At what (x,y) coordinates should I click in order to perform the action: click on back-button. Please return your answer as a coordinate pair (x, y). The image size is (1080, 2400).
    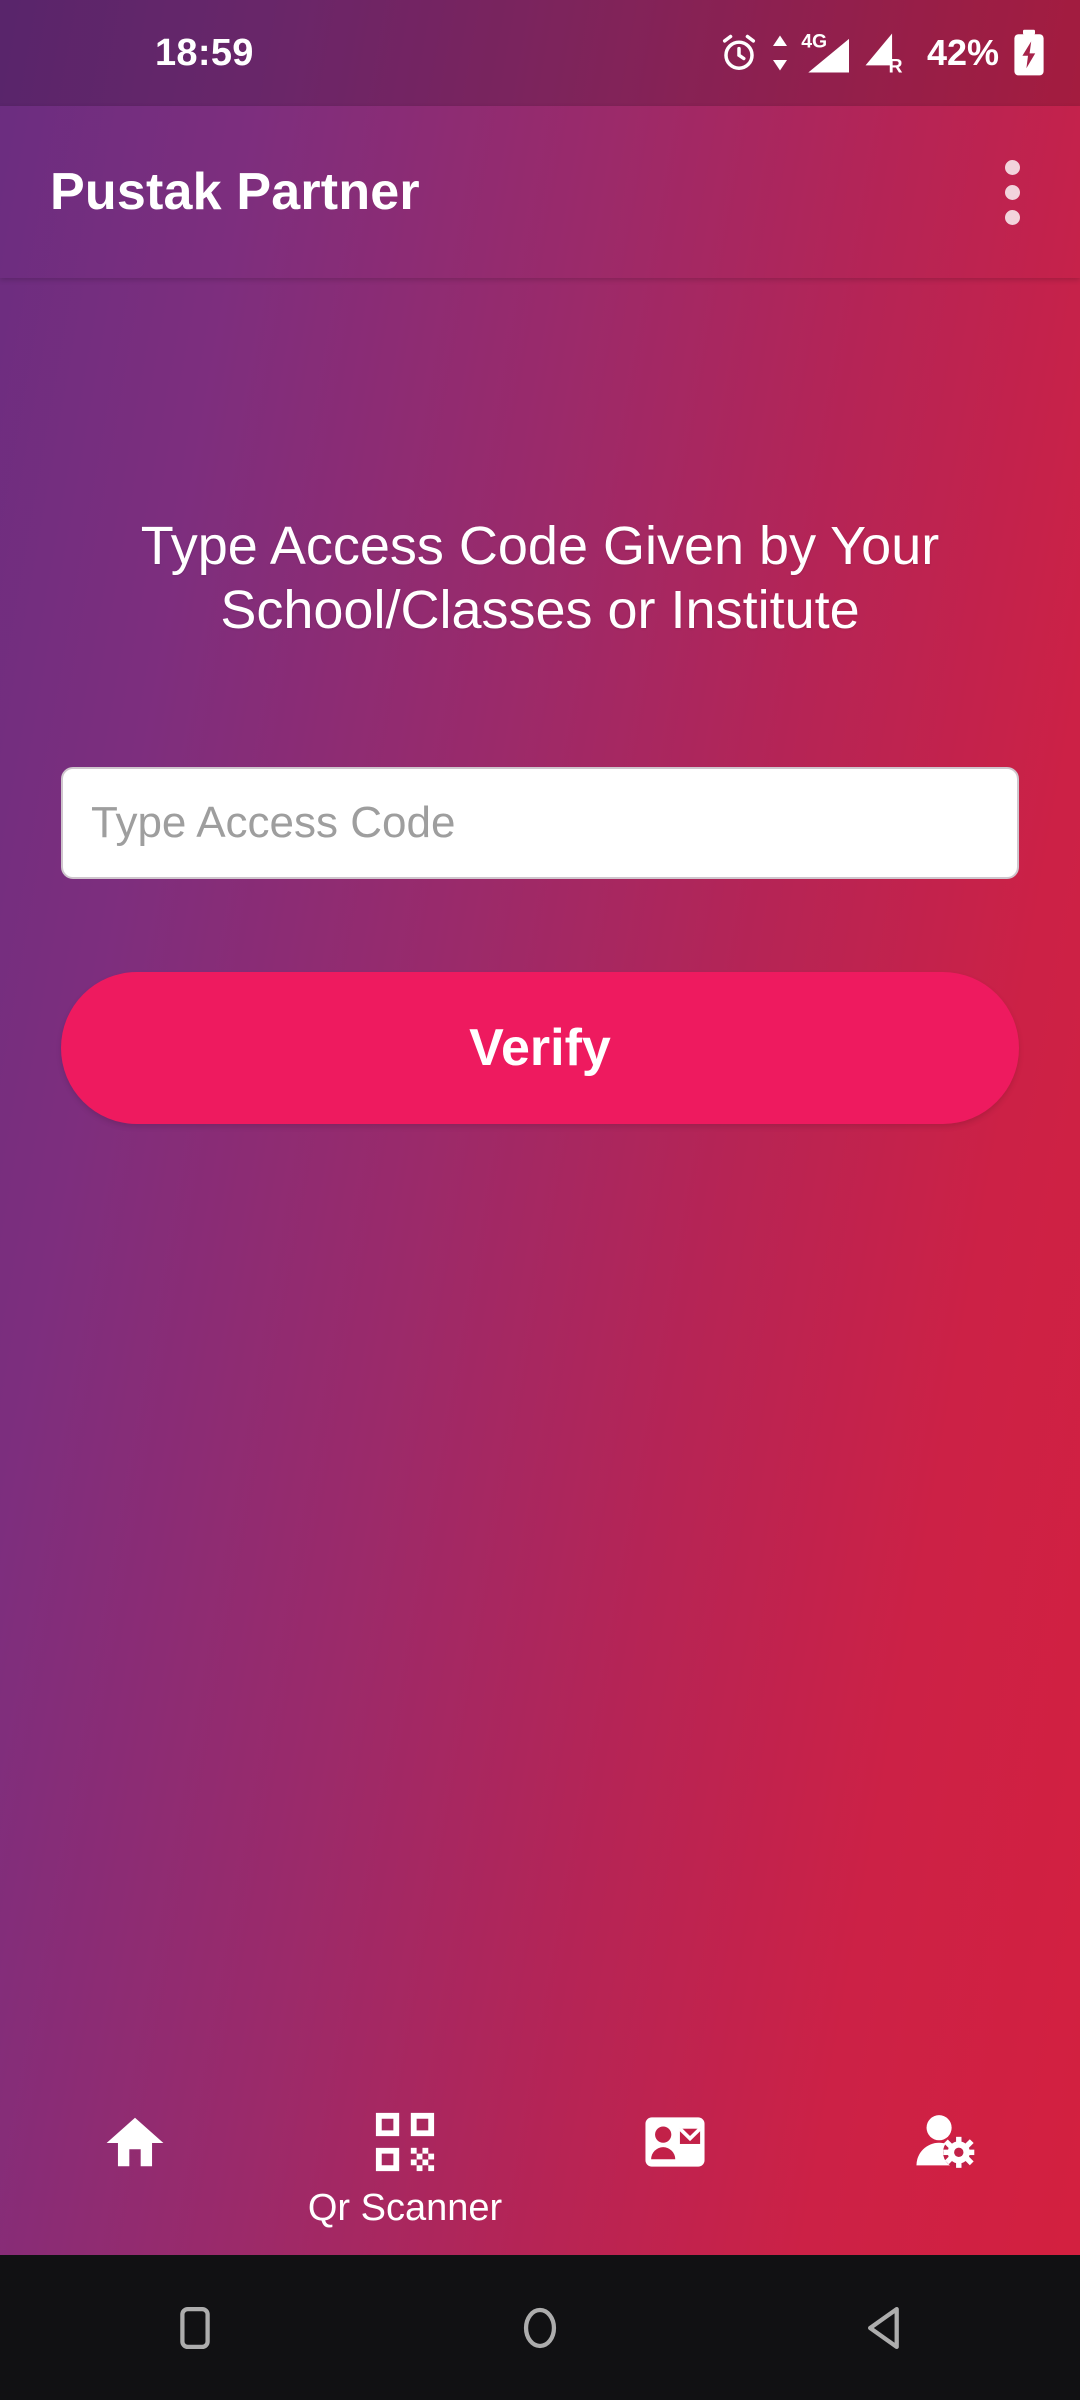
    Looking at the image, I should click on (885, 2328).